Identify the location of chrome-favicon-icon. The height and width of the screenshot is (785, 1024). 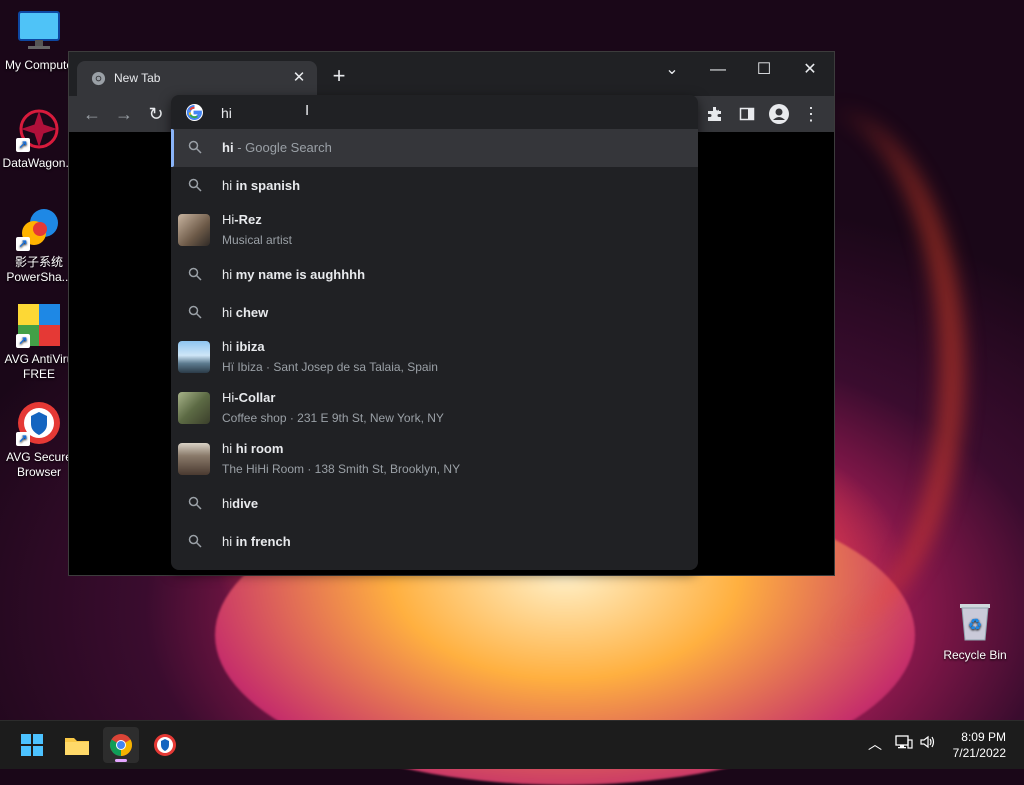
(98, 78).